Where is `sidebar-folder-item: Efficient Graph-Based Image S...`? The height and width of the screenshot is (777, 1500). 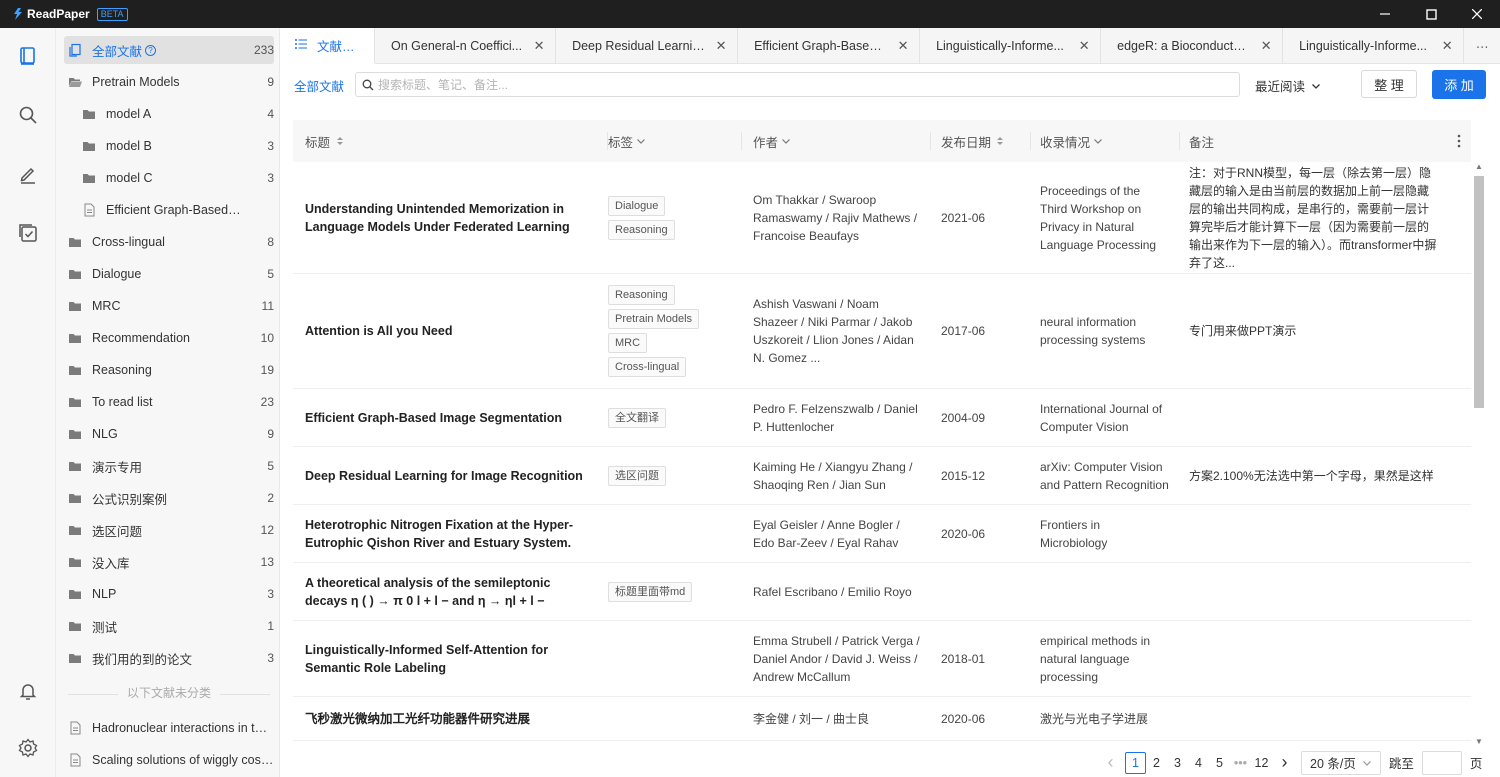
sidebar-folder-item: Efficient Graph-Based Image S... is located at coordinates (169, 210).